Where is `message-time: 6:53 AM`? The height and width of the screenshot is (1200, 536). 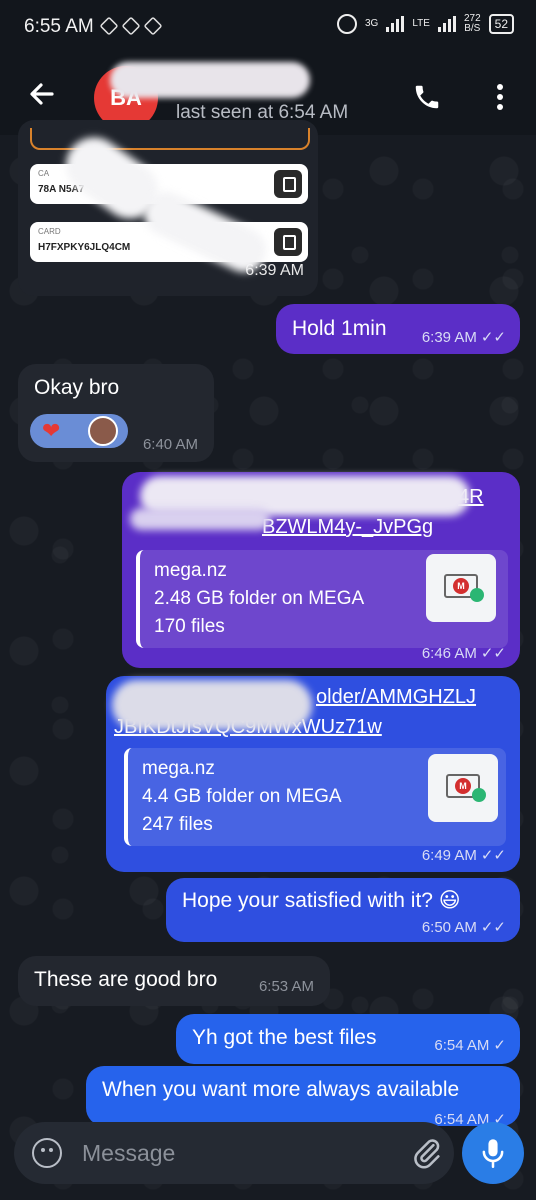 message-time: 6:53 AM is located at coordinates (286, 986).